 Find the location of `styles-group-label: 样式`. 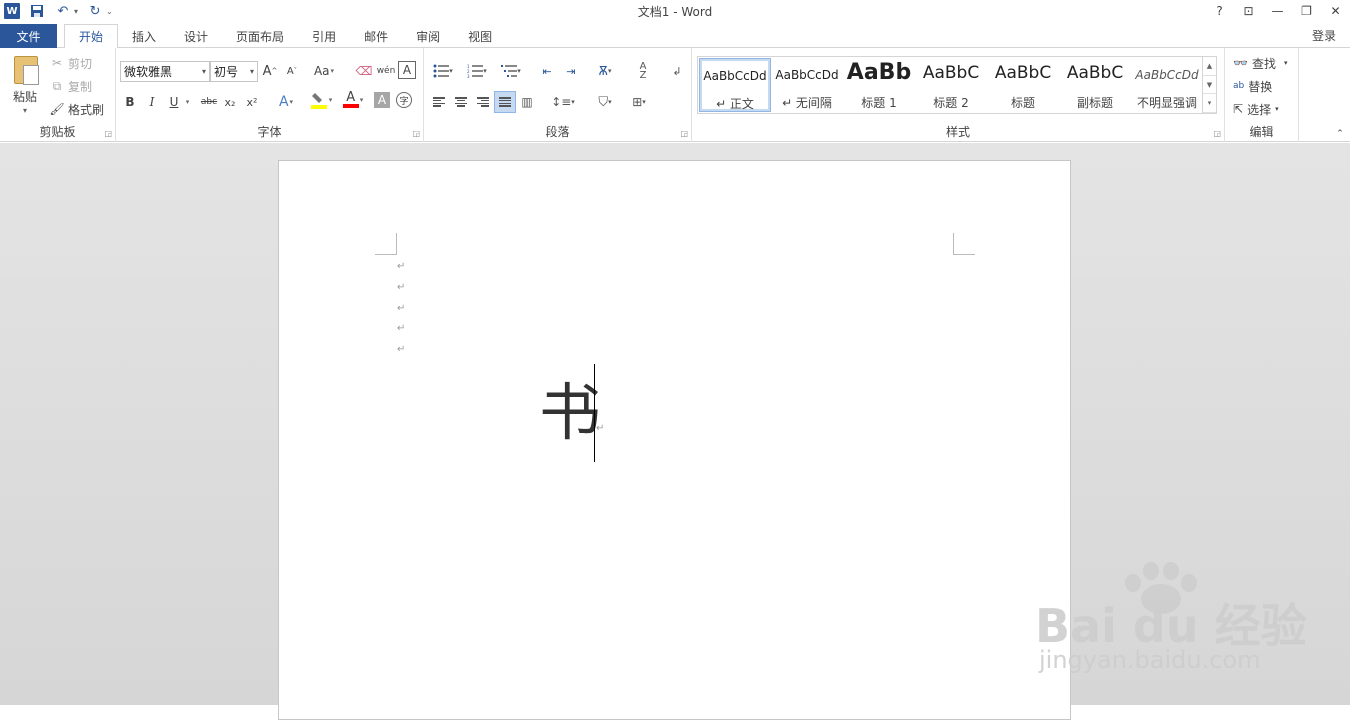

styles-group-label: 样式 is located at coordinates (957, 132).